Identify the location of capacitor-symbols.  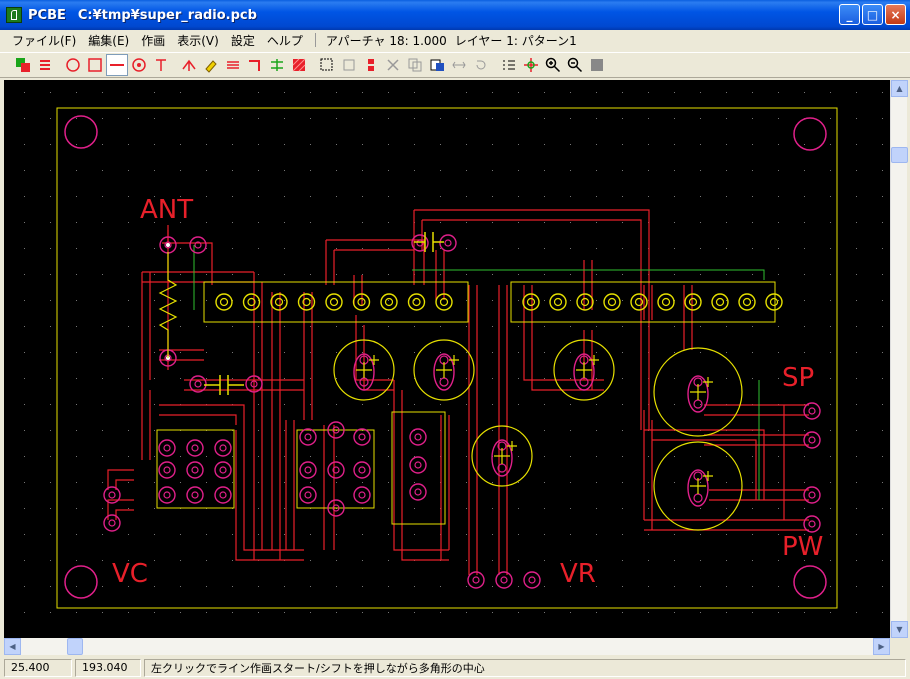
(324, 313).